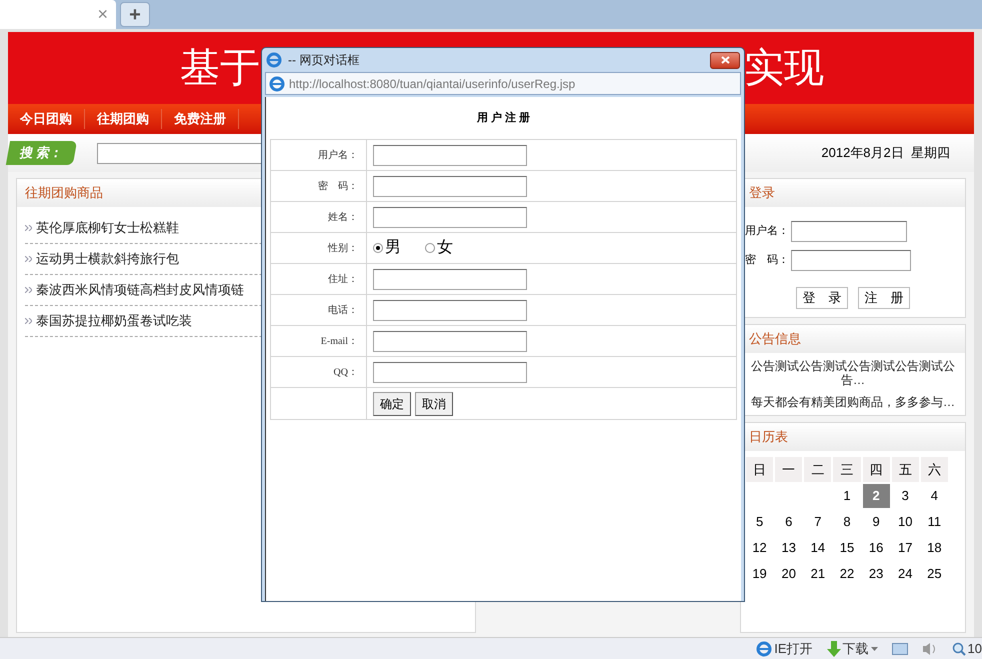 This screenshot has width=982, height=659. Describe the element at coordinates (760, 574) in the screenshot. I see `calendar-day: 19` at that location.